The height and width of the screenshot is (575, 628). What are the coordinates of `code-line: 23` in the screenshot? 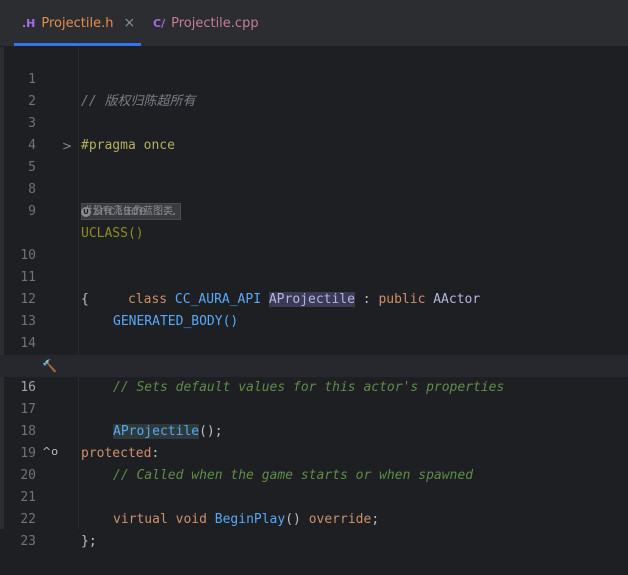 It's located at (314, 529).